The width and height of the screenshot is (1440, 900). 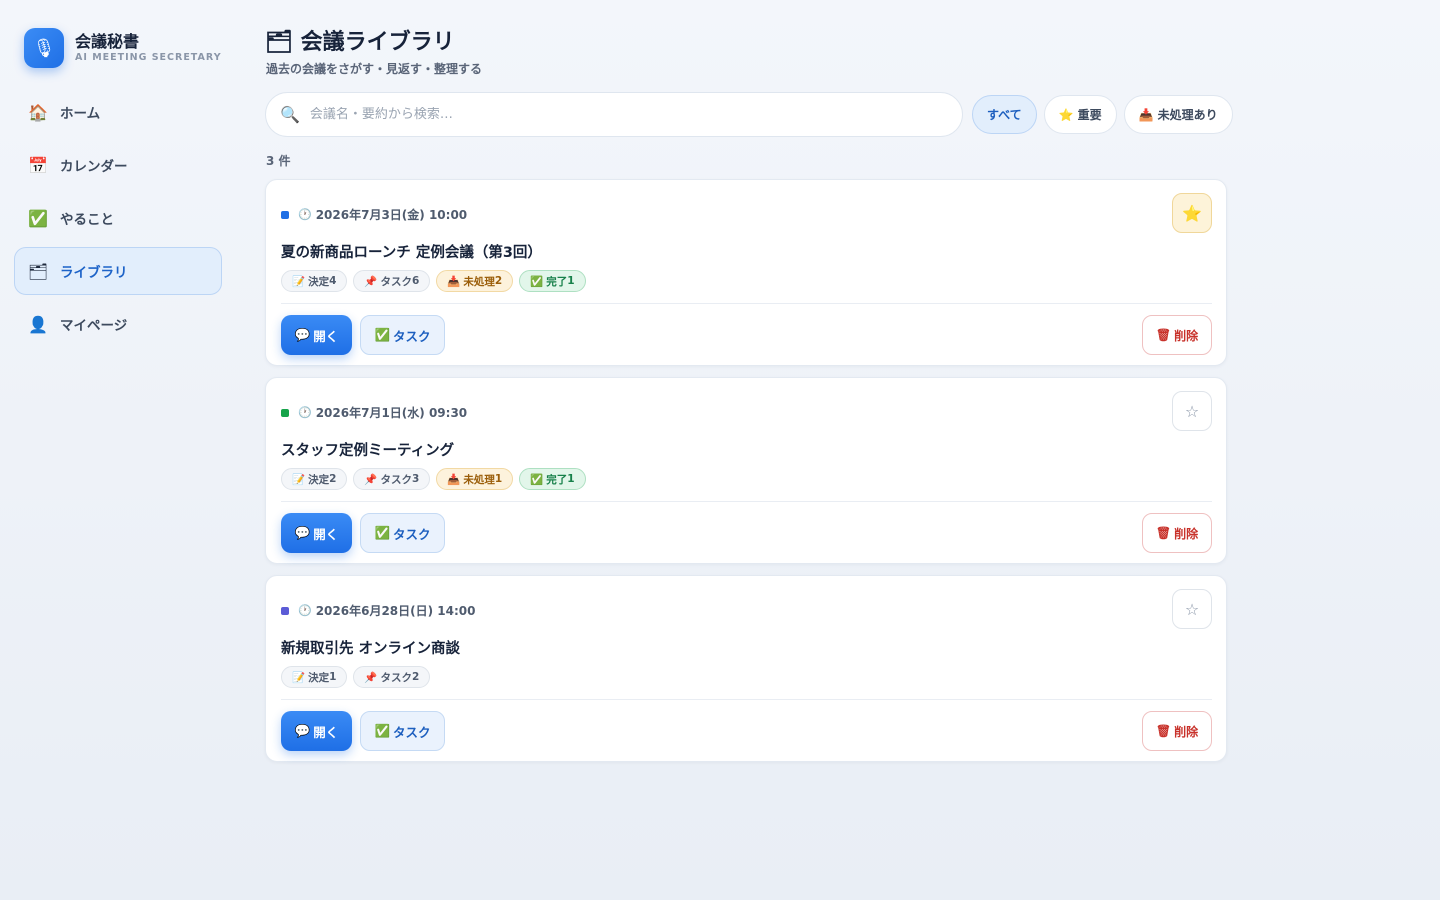 I want to click on search-input, so click(x=609, y=114).